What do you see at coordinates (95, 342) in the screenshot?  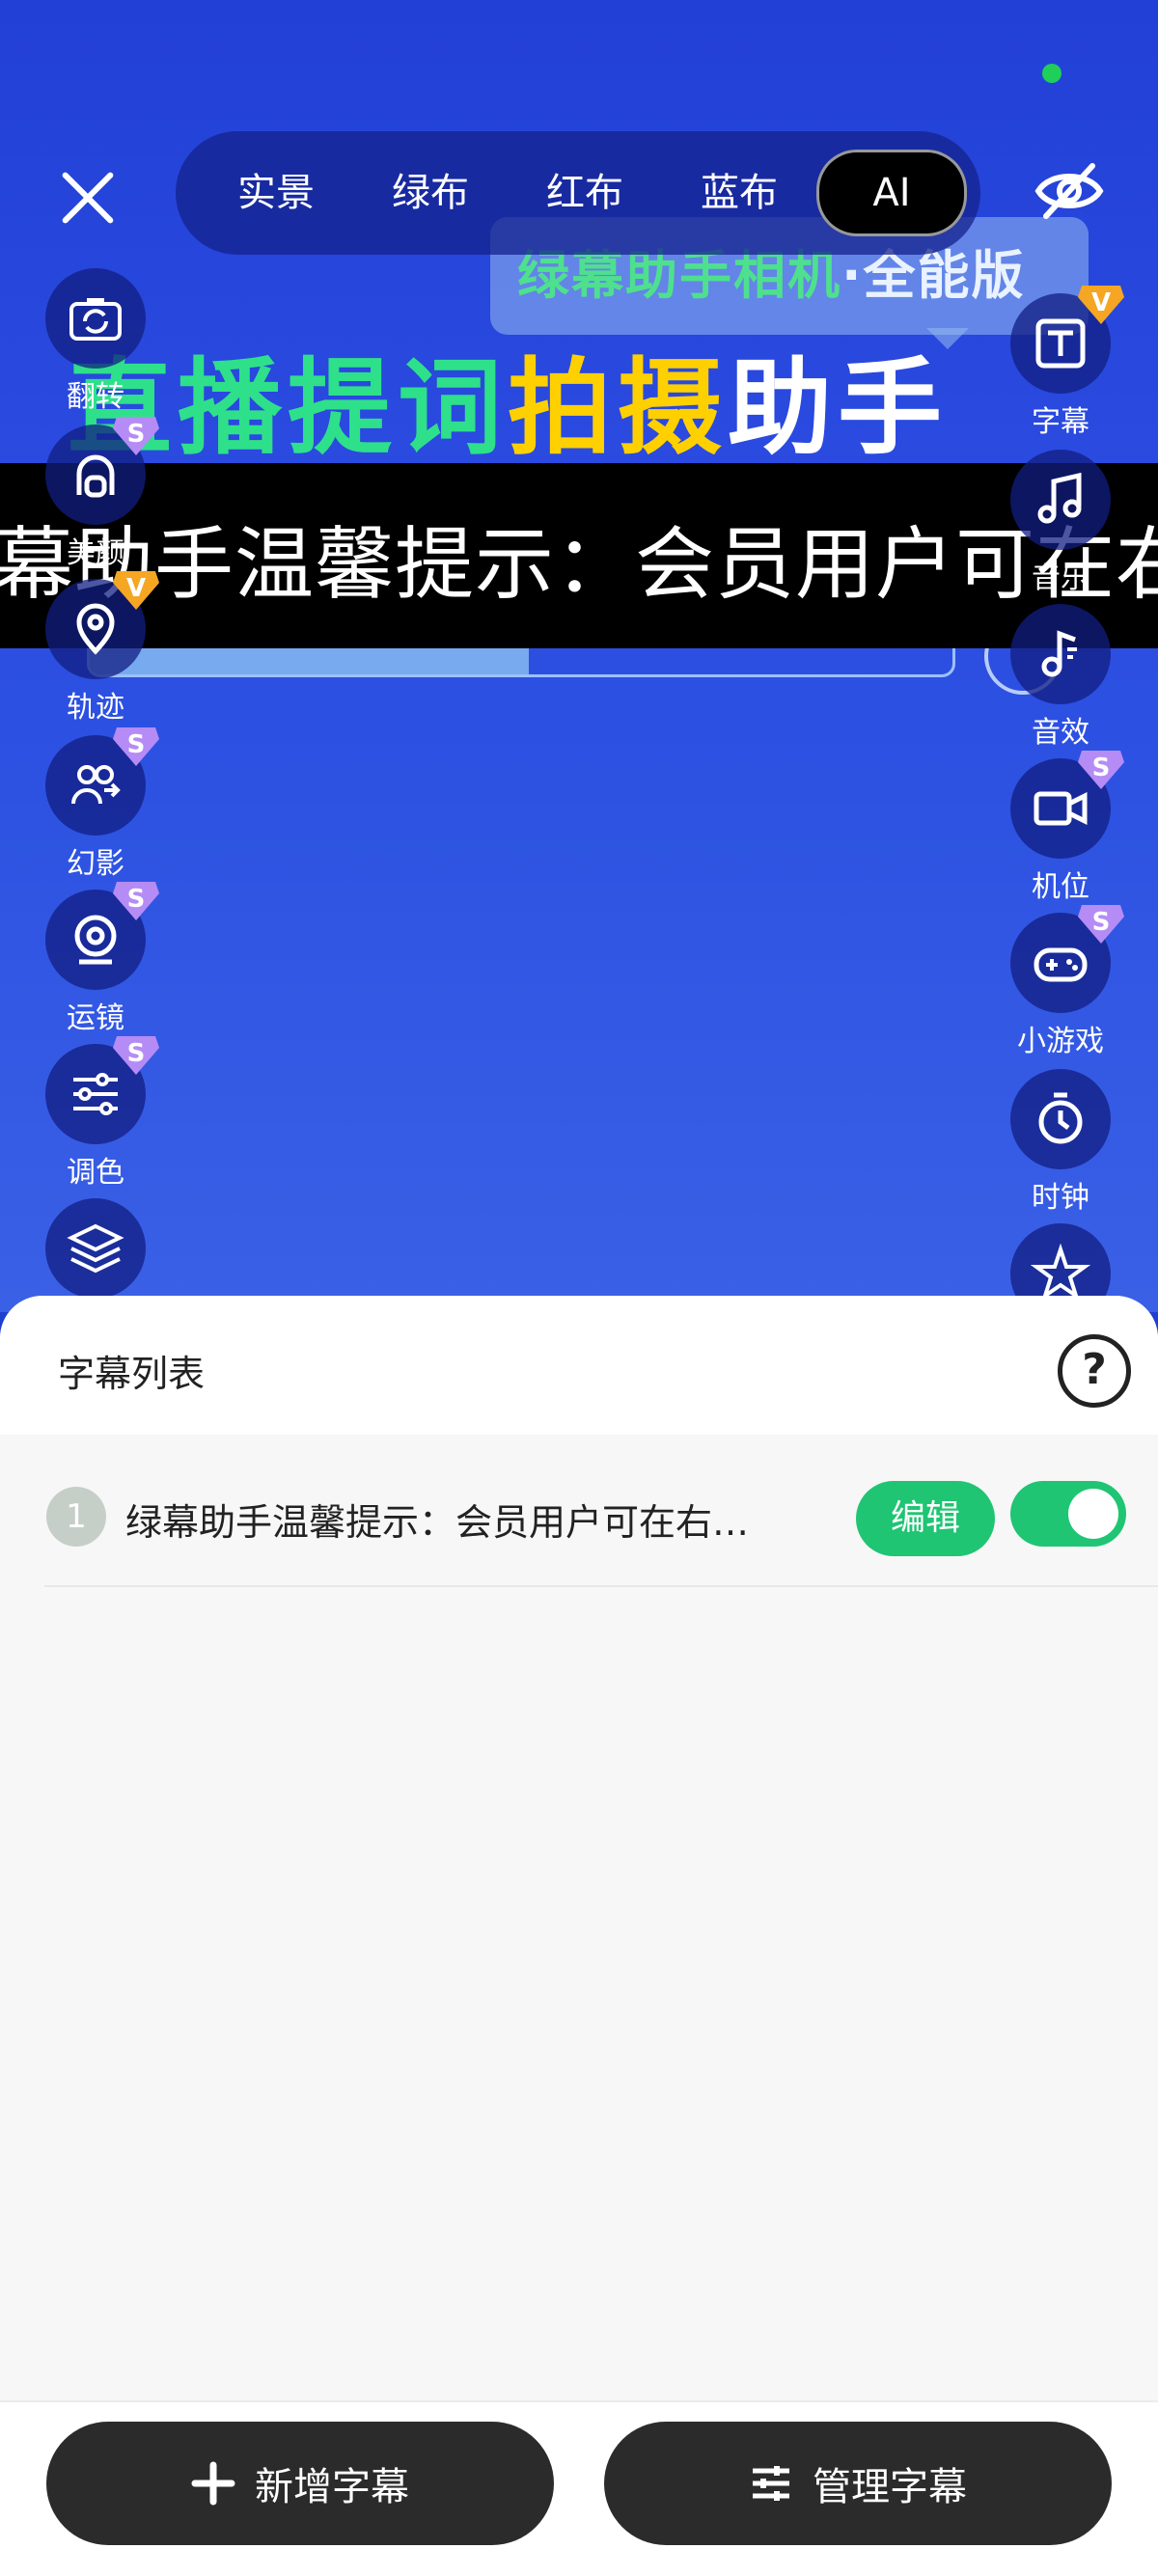 I see `tool-flip: 翻转` at bounding box center [95, 342].